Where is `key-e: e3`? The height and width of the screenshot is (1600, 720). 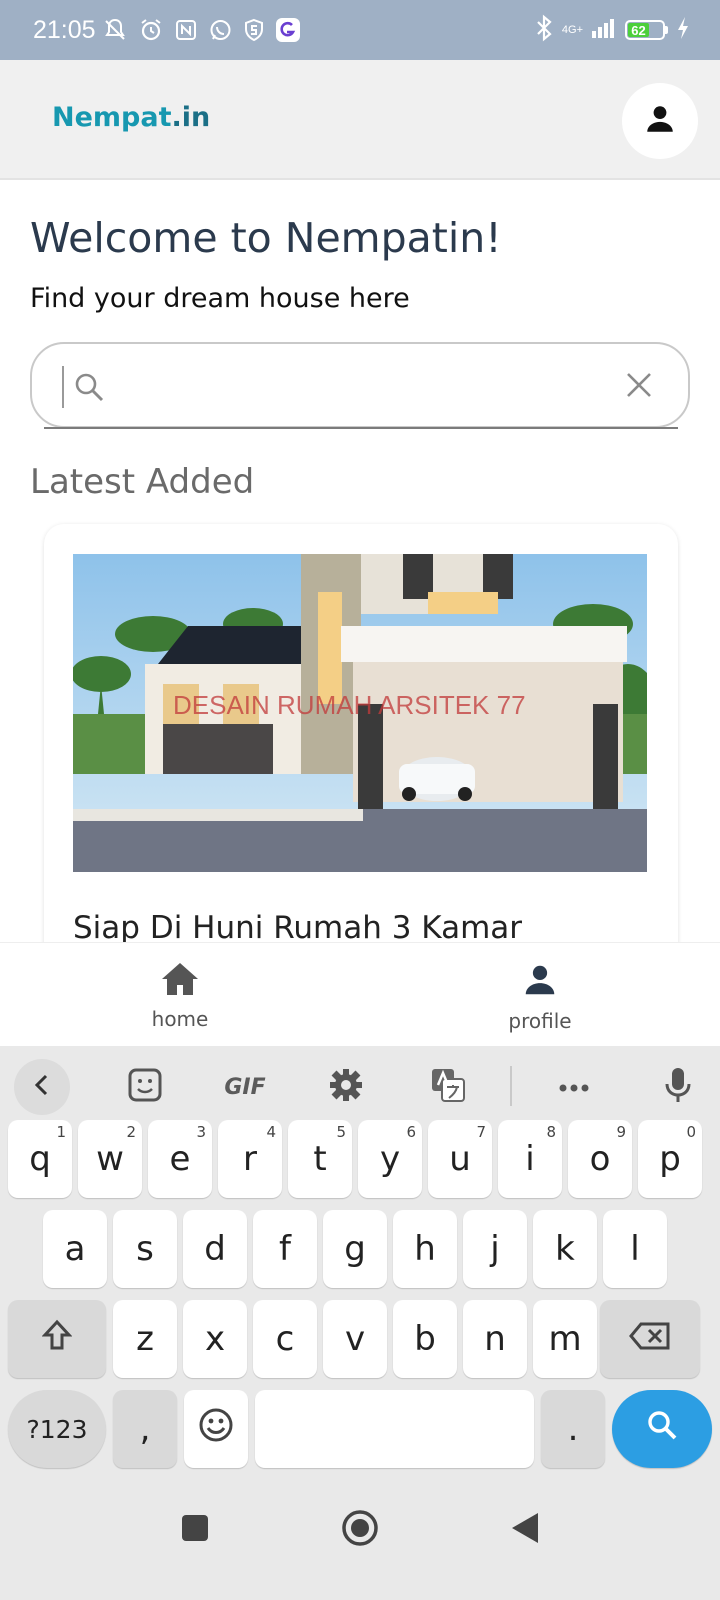 key-e: e3 is located at coordinates (180, 1159).